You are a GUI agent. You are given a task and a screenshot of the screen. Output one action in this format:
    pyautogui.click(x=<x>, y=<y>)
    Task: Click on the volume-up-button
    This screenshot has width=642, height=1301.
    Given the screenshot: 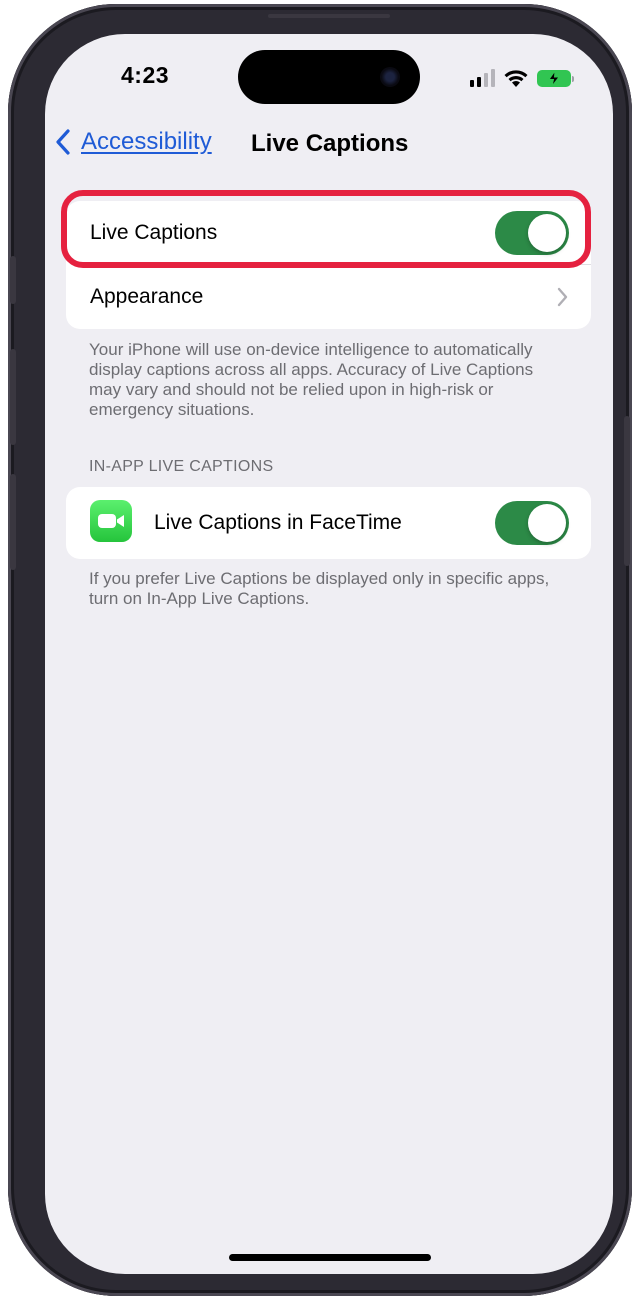 What is the action you would take?
    pyautogui.click(x=13, y=397)
    